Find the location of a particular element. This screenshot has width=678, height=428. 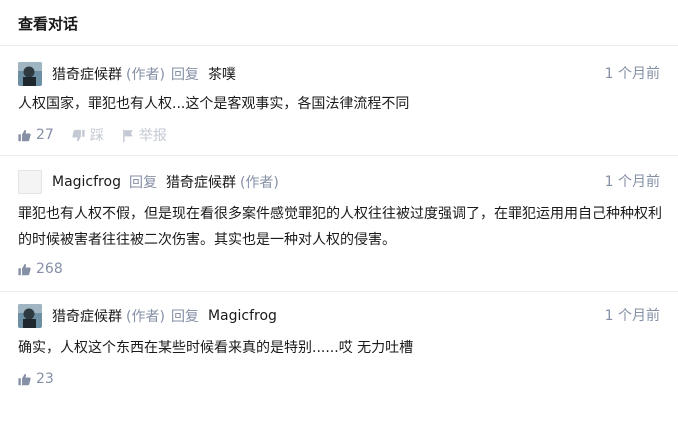

like-count: 23 is located at coordinates (45, 379).